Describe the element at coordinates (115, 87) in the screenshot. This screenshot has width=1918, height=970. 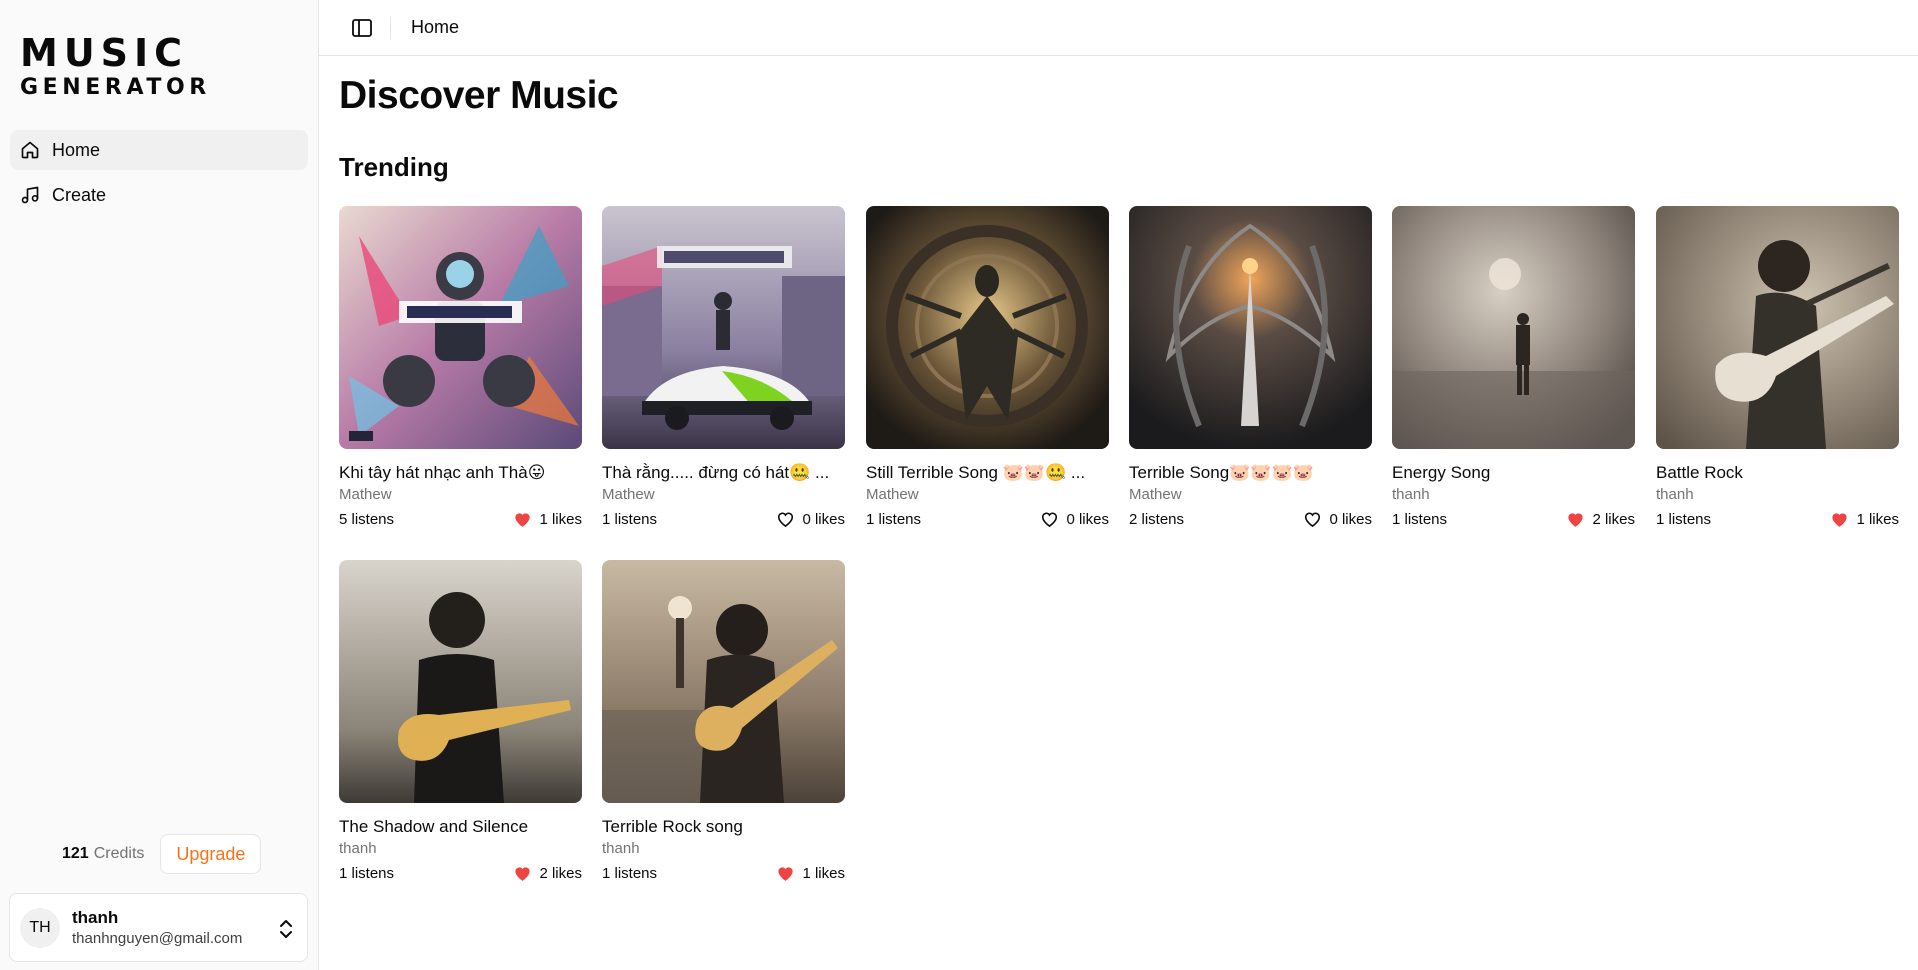
I see `logo-line-2: GENERATOR` at that location.